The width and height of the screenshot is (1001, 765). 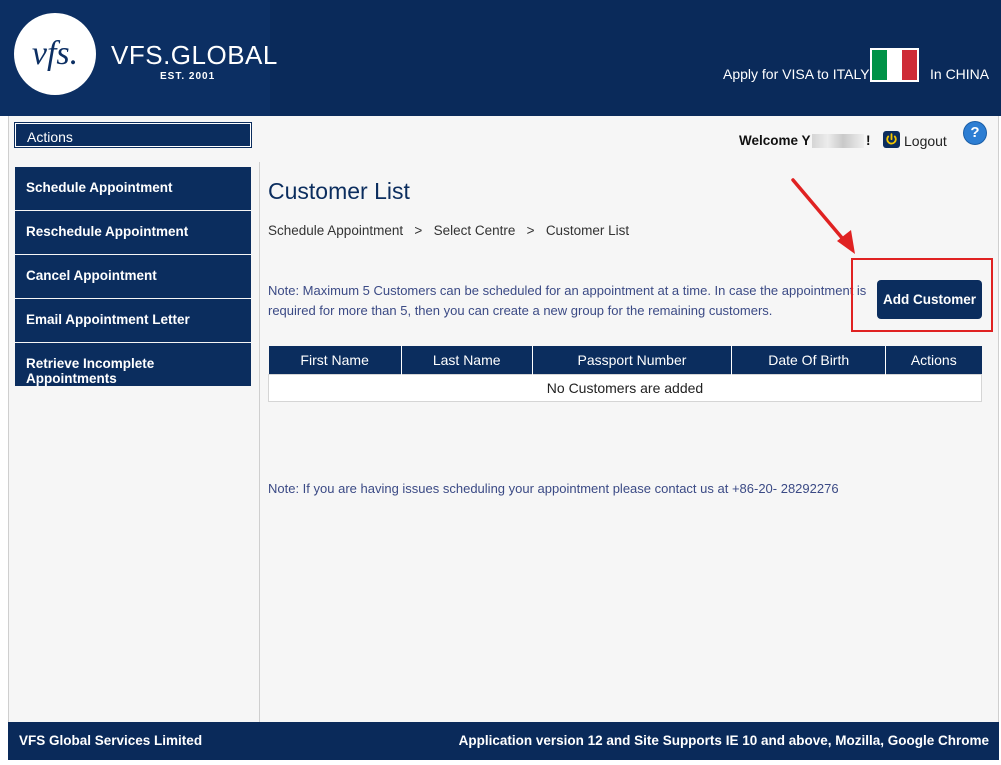 What do you see at coordinates (796, 74) in the screenshot?
I see `apply-visa-text: Apply for VISA to ITALY` at bounding box center [796, 74].